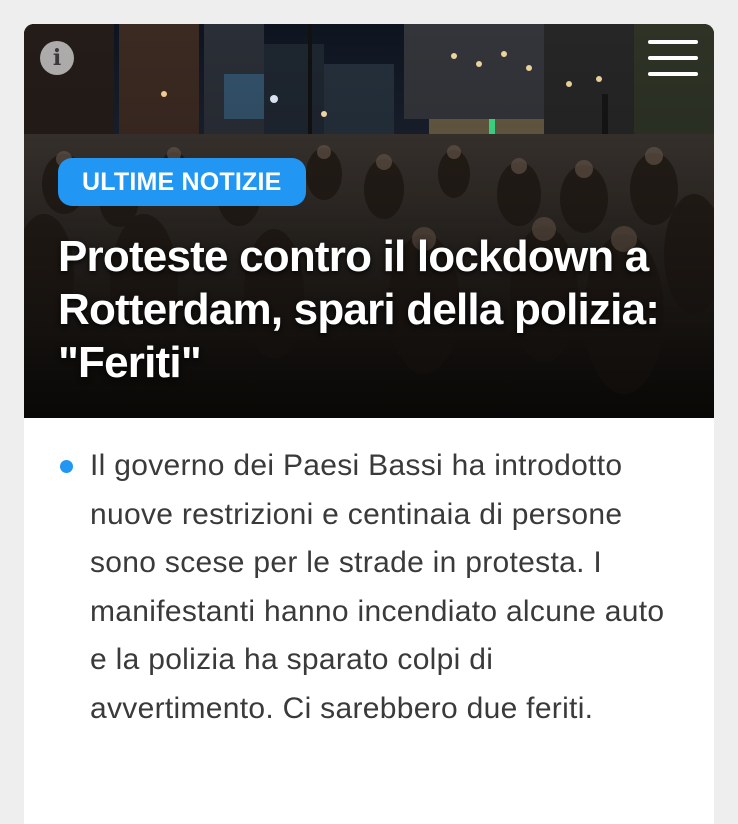  Describe the element at coordinates (673, 42) in the screenshot. I see `menu-line-top` at that location.